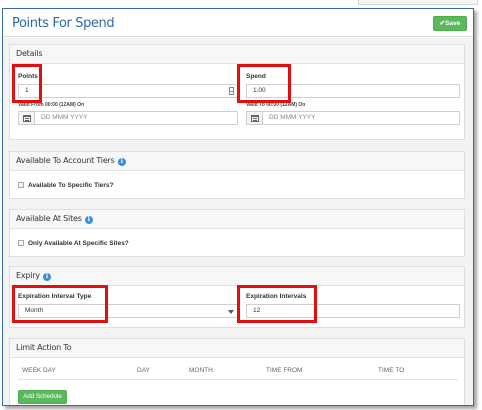 Image resolution: width=482 pixels, height=410 pixels. Describe the element at coordinates (128, 91) in the screenshot. I see `points-input: 1` at that location.